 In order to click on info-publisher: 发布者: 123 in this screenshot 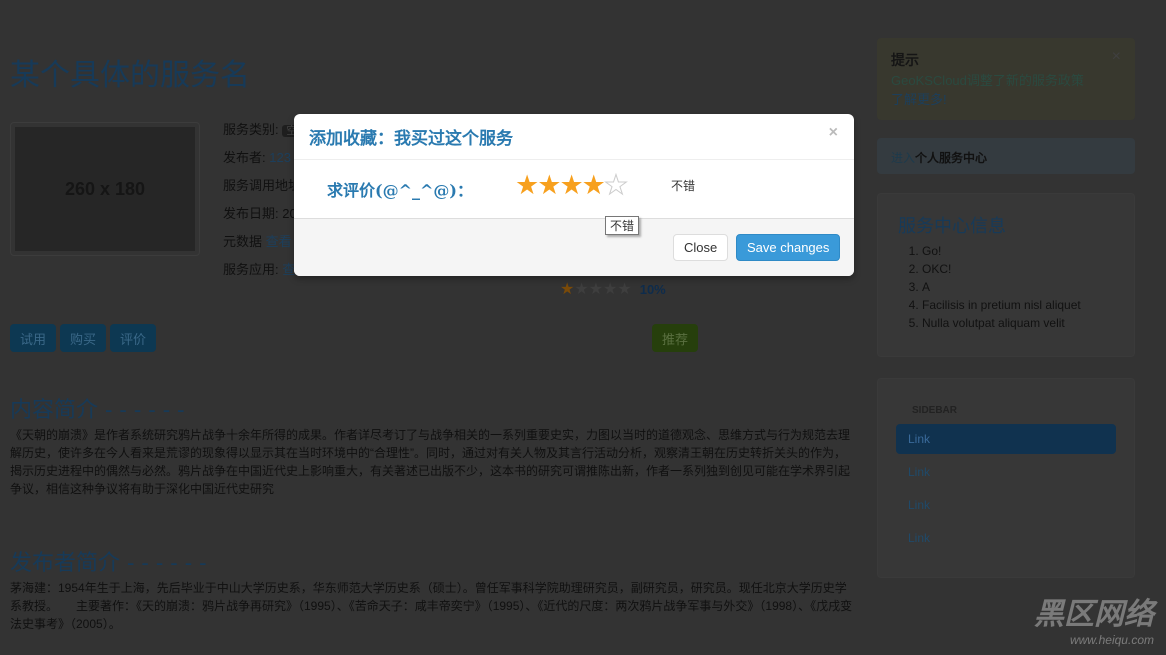, I will do `click(262, 164)`.